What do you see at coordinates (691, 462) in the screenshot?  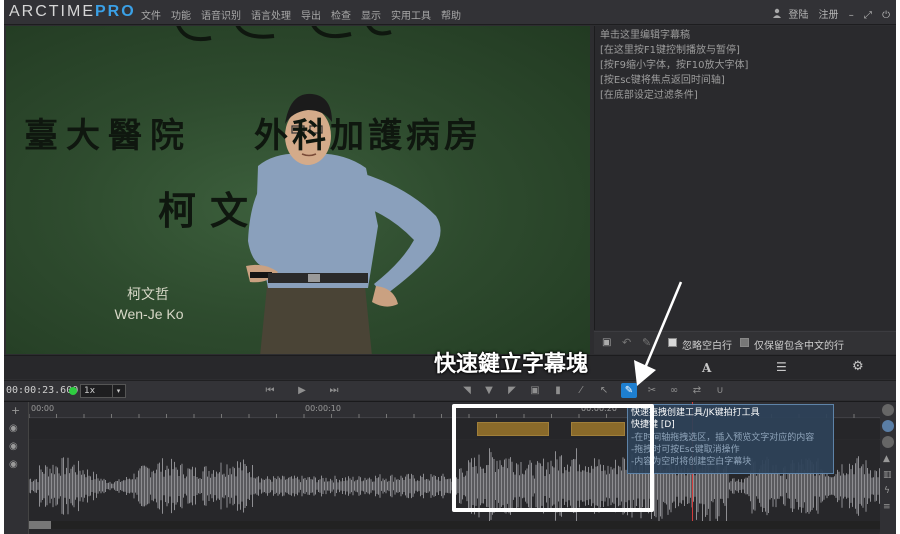 I see `tooltip-detail: -内容为空时将创建空白字幕块` at bounding box center [691, 462].